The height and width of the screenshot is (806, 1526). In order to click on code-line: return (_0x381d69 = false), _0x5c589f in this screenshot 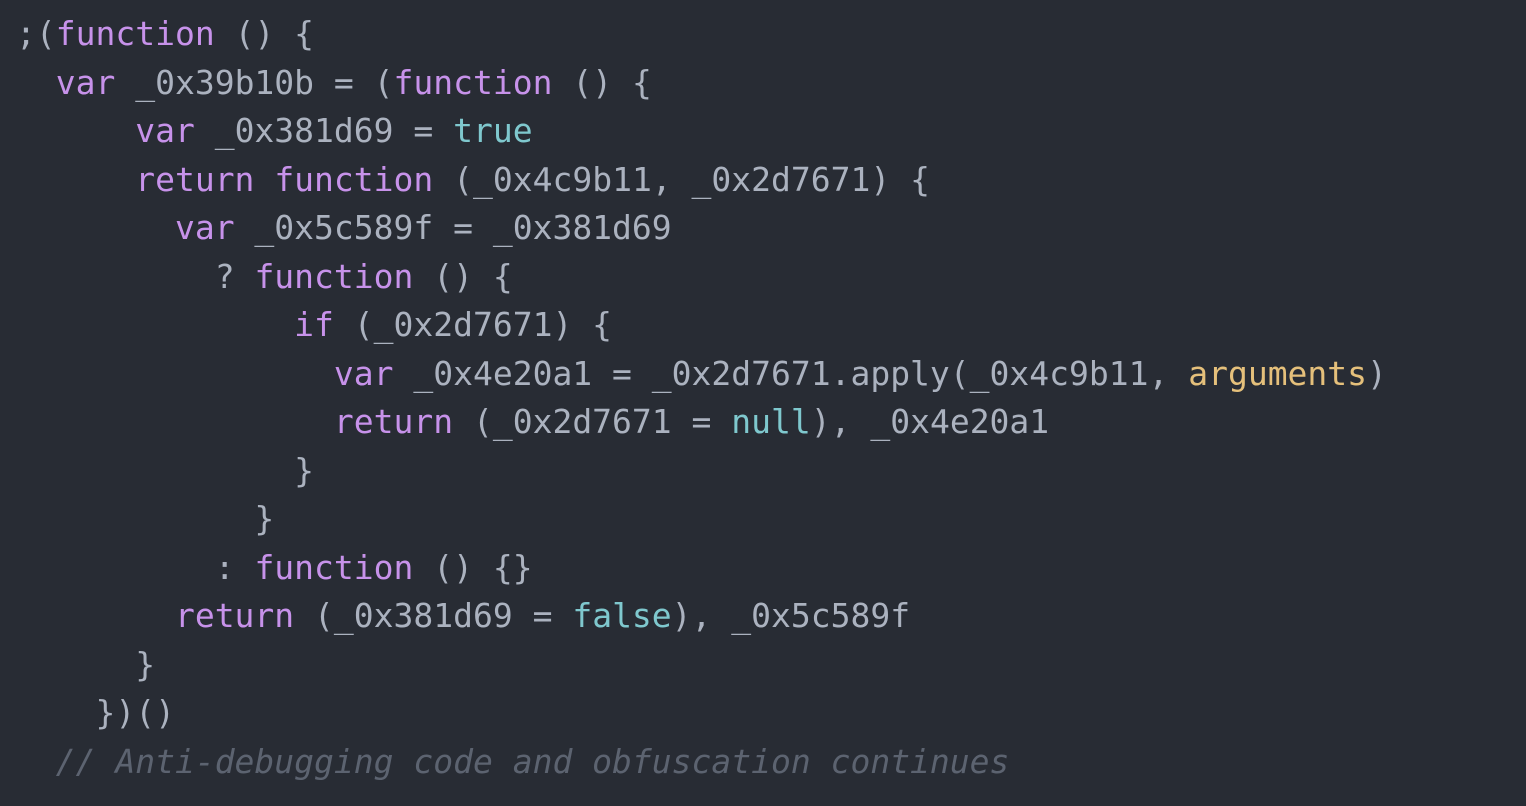, I will do `click(771, 616)`.